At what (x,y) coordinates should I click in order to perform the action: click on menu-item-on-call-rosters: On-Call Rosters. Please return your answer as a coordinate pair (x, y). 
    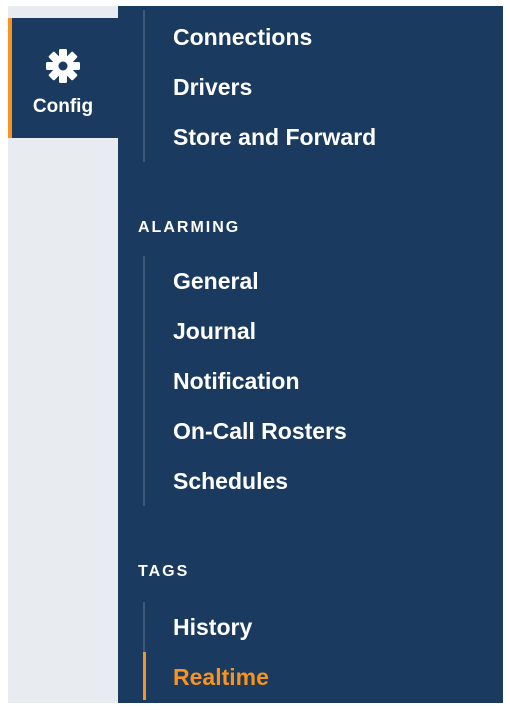
    Looking at the image, I should click on (260, 431).